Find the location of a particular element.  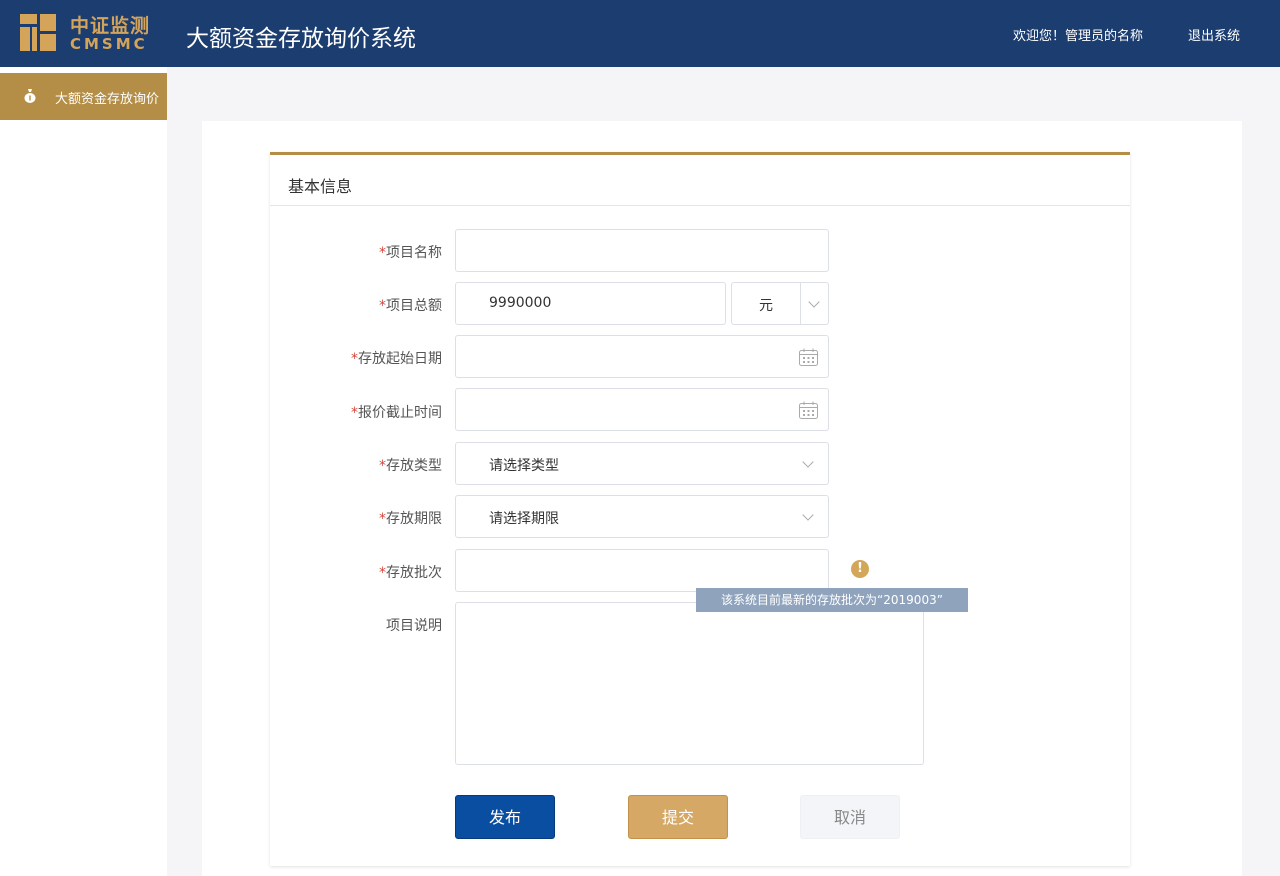

publish-button: 发布 is located at coordinates (505, 817).